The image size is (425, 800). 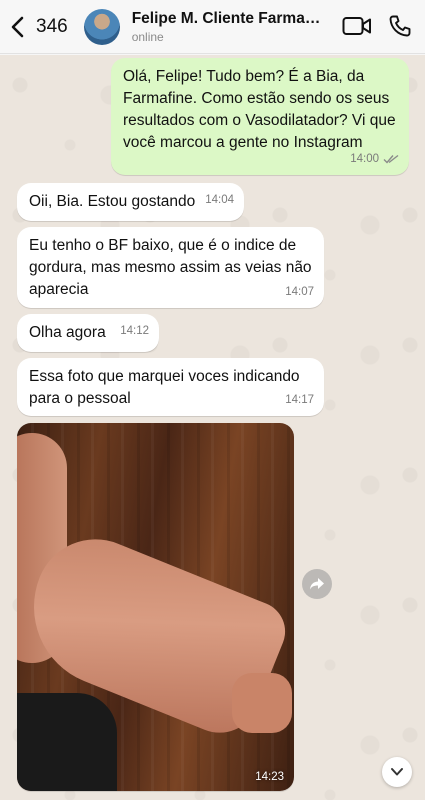 I want to click on message-meta: 14:17, so click(x=299, y=400).